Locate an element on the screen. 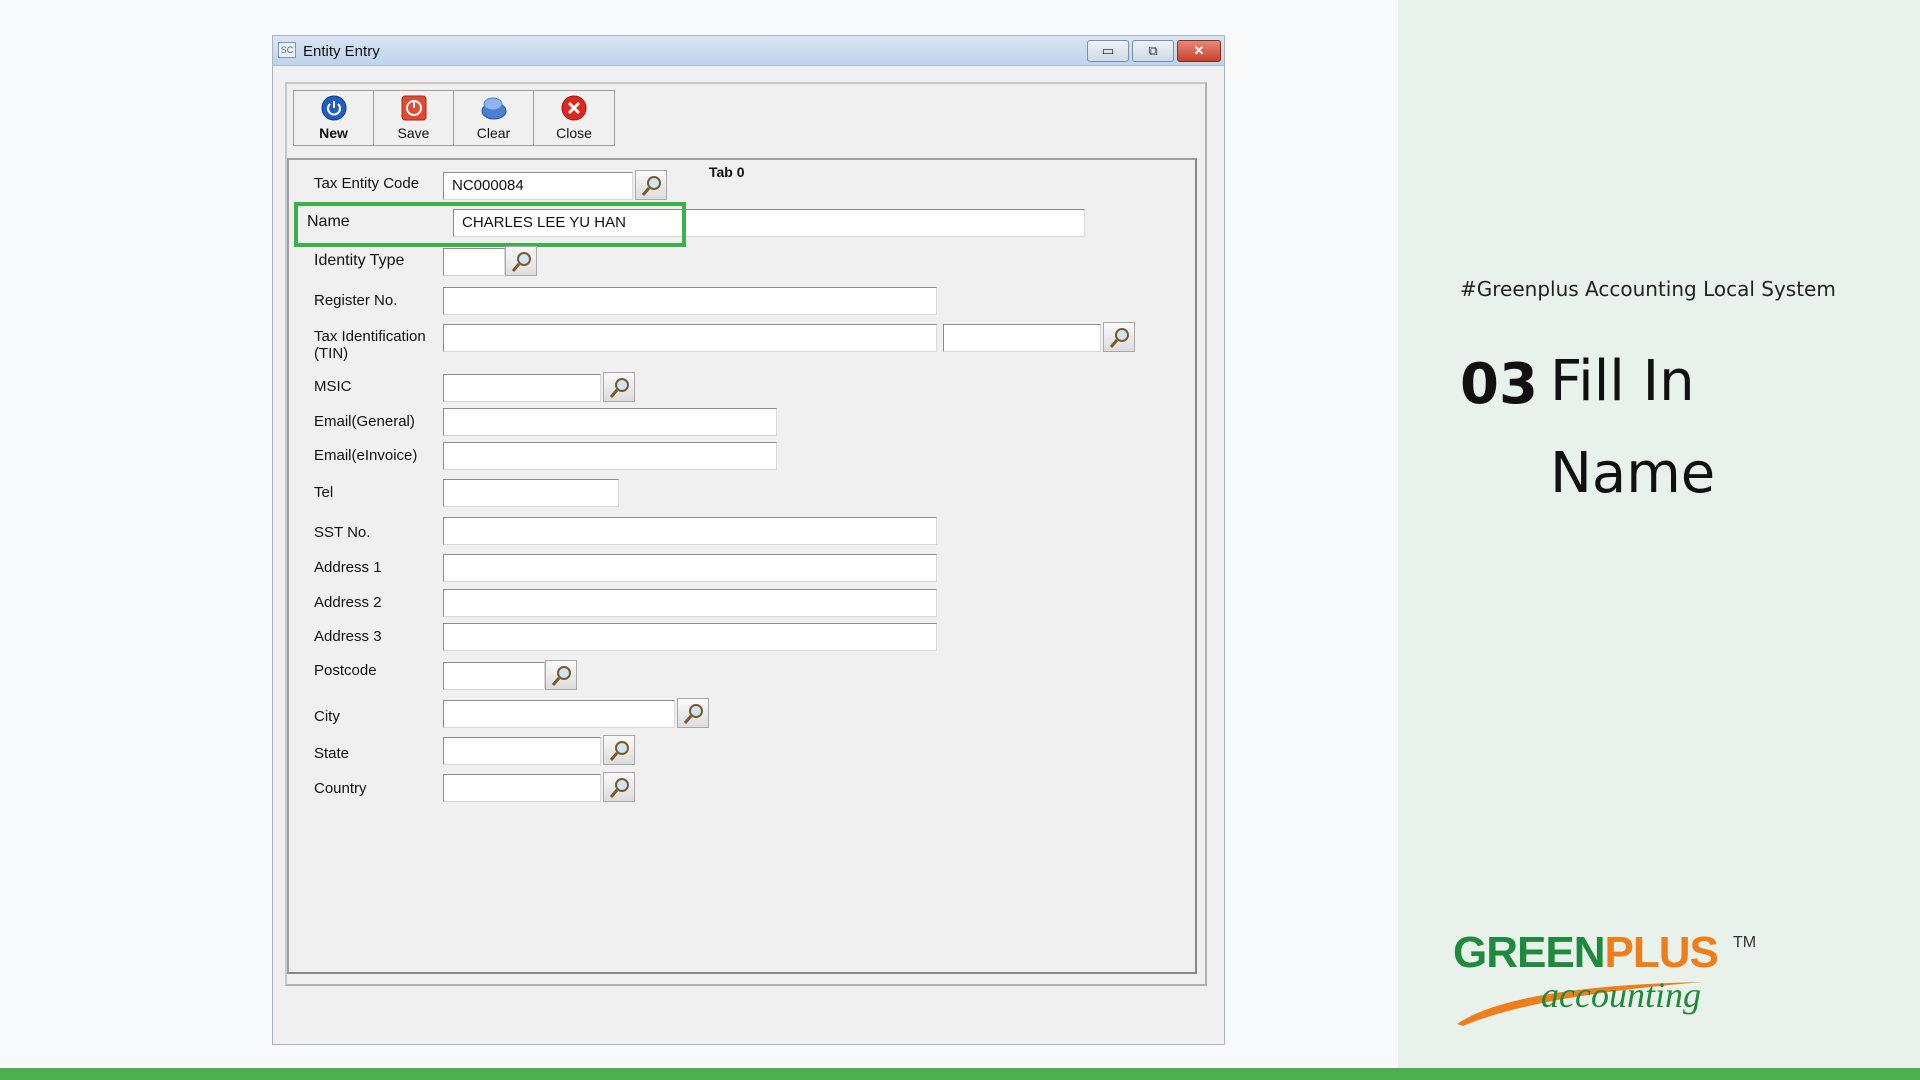 This screenshot has height=1080, width=1920. postcode-field is located at coordinates (494, 676).